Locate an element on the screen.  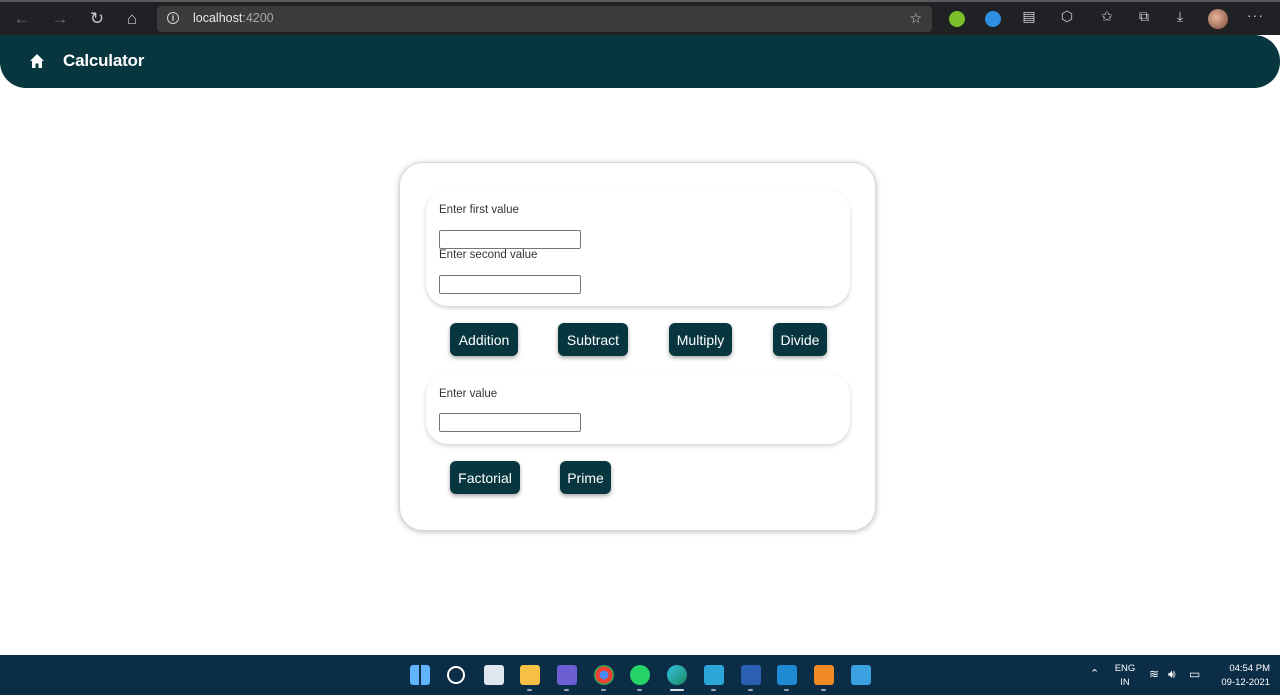
address-bar: i localhost:4200 ☆ is located at coordinates (544, 19).